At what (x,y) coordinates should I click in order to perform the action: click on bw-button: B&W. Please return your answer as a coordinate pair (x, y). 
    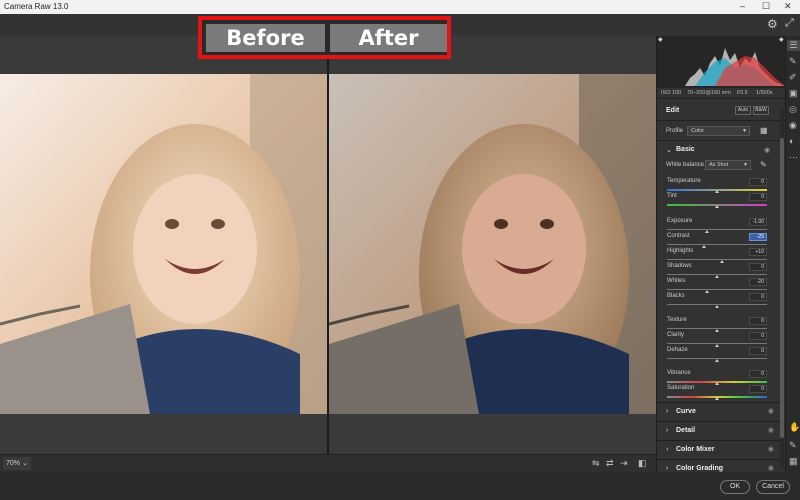
    Looking at the image, I should click on (761, 110).